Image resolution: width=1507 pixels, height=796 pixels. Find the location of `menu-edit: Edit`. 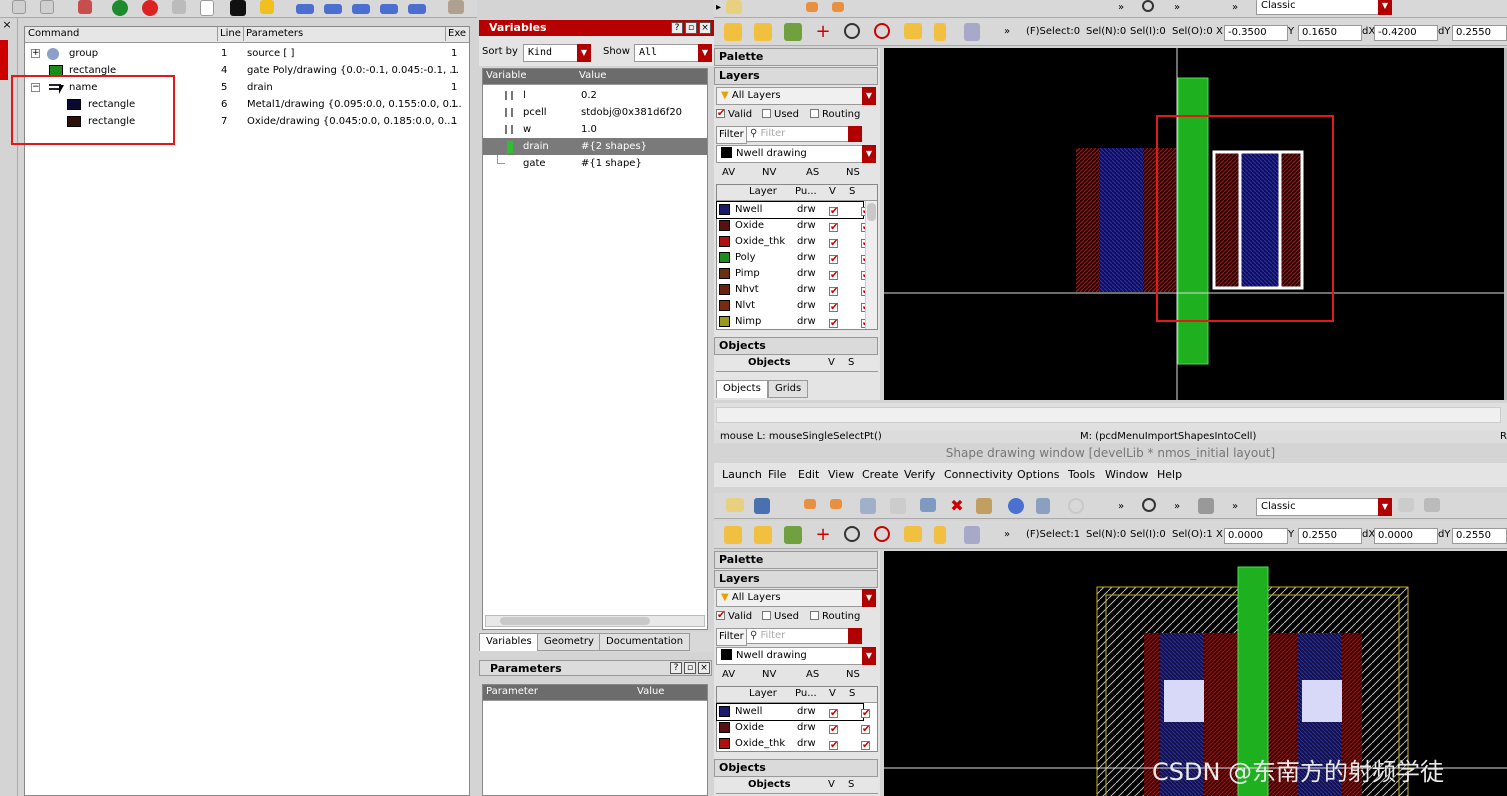

menu-edit: Edit is located at coordinates (808, 475).